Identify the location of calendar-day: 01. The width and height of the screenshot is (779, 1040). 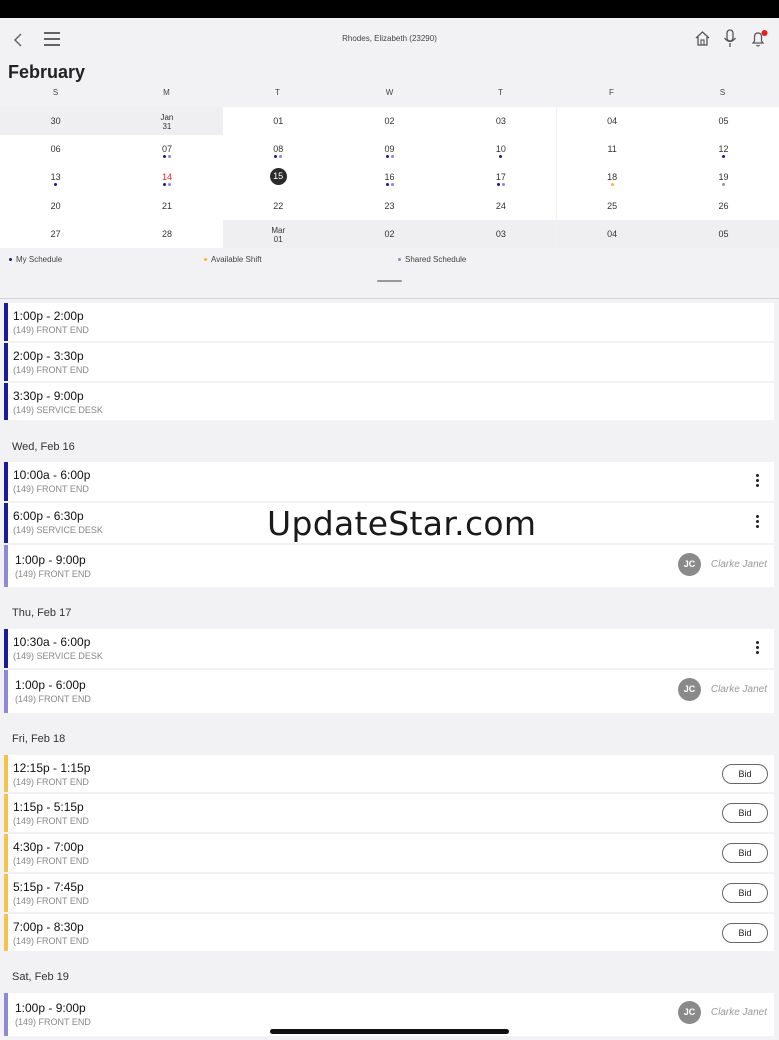
(278, 121).